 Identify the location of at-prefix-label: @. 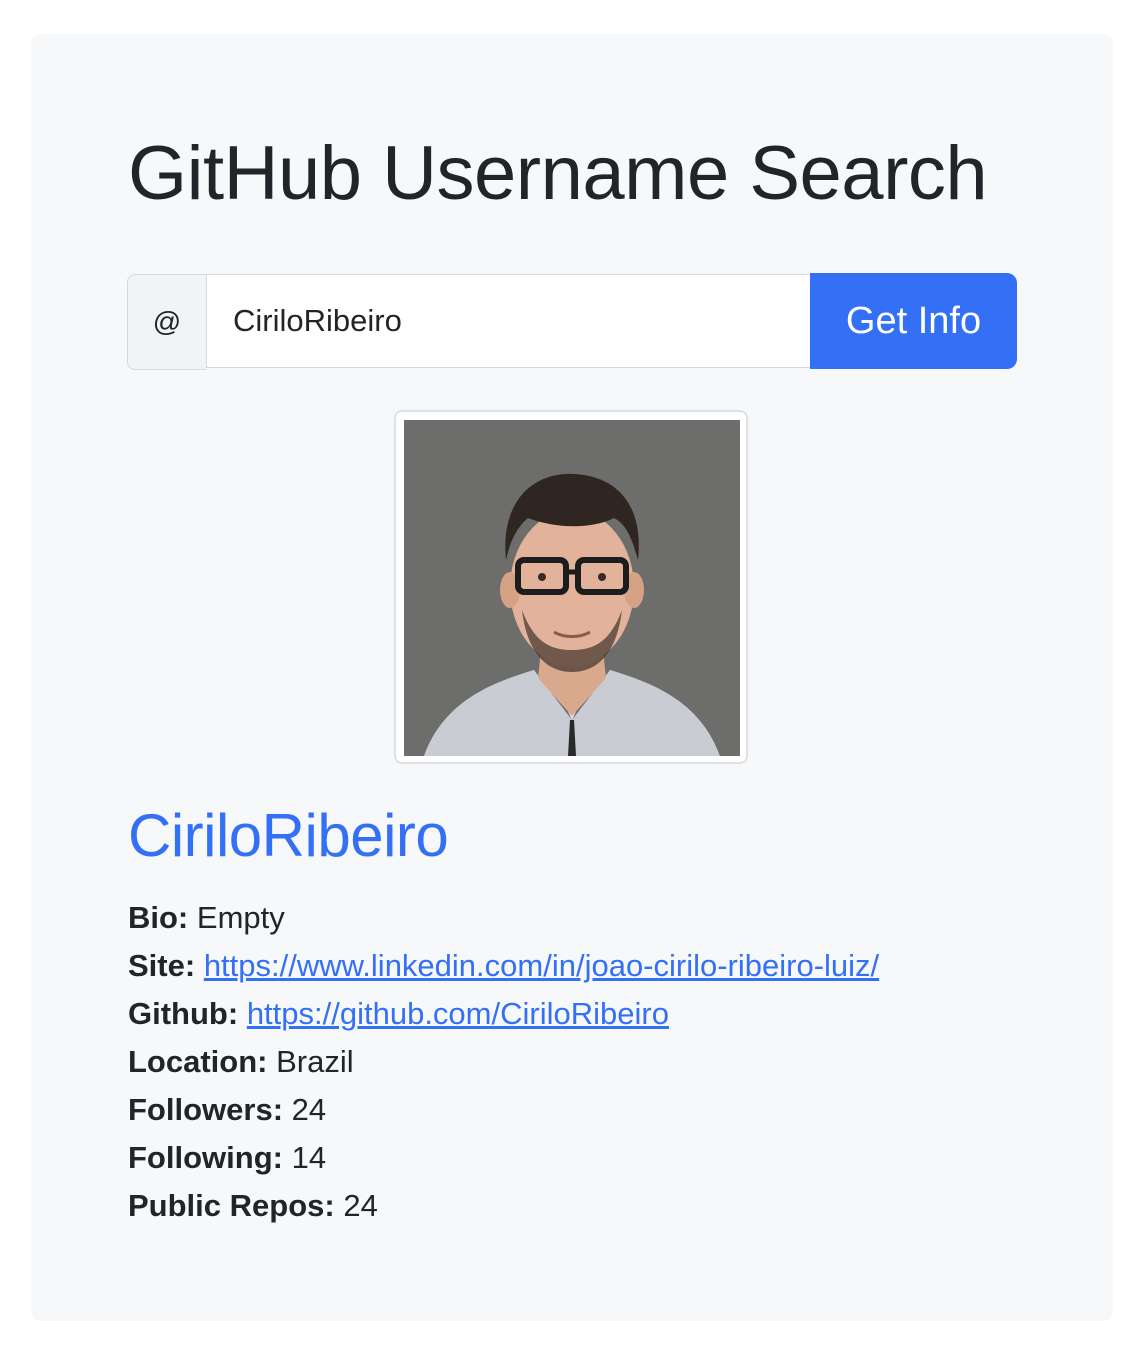
(166, 322).